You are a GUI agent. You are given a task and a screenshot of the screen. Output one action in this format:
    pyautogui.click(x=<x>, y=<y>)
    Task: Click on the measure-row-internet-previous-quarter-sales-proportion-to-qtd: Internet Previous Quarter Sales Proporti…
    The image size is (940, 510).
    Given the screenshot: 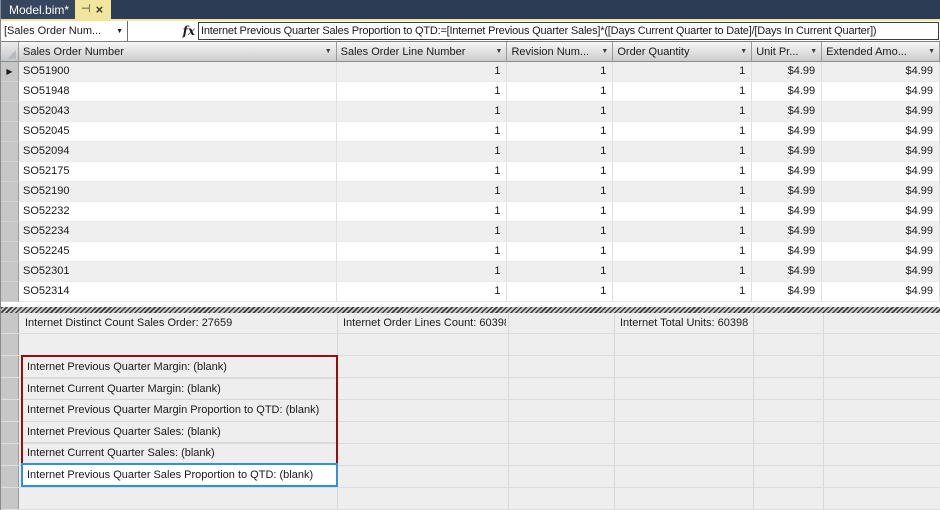 What is the action you would take?
    pyautogui.click(x=179, y=474)
    